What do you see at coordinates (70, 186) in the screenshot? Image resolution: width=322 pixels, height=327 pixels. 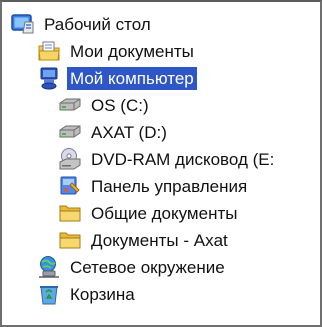 I see `control-panel-icon` at bounding box center [70, 186].